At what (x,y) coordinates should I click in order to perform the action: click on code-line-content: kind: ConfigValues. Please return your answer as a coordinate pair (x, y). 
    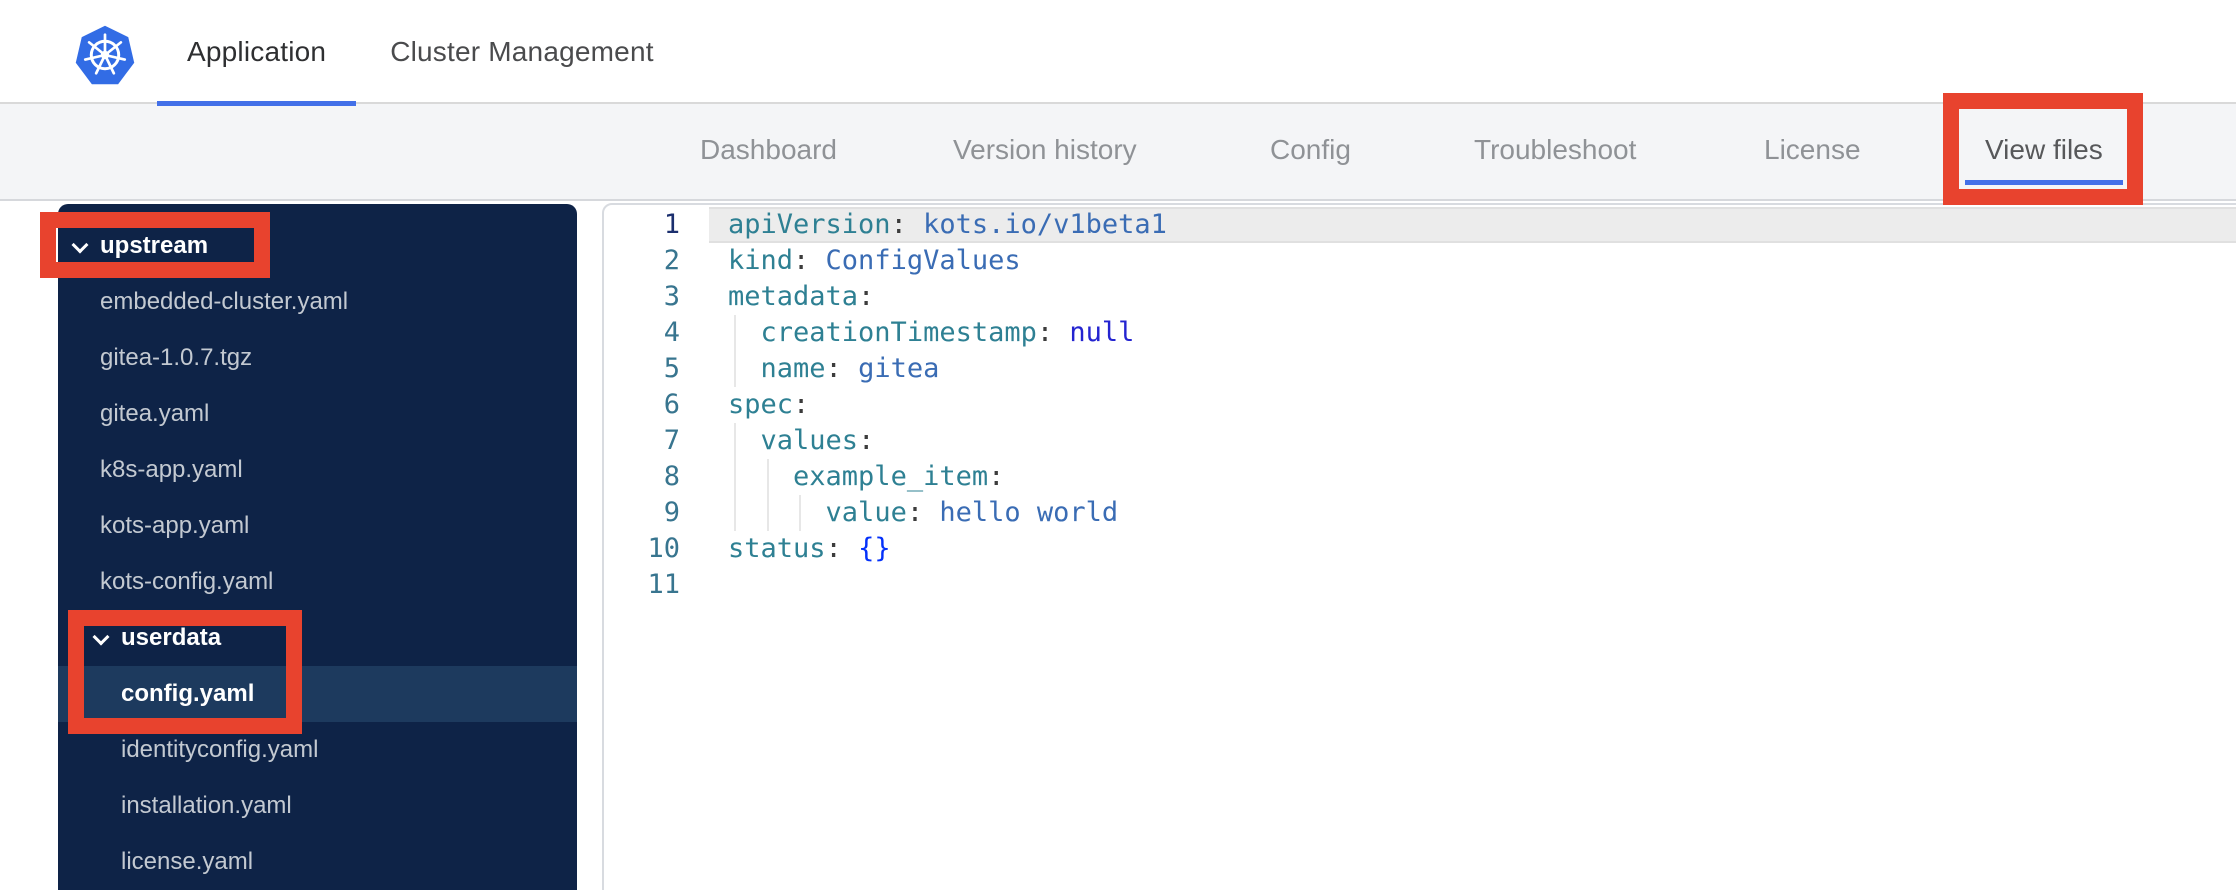
    Looking at the image, I should click on (1472, 261).